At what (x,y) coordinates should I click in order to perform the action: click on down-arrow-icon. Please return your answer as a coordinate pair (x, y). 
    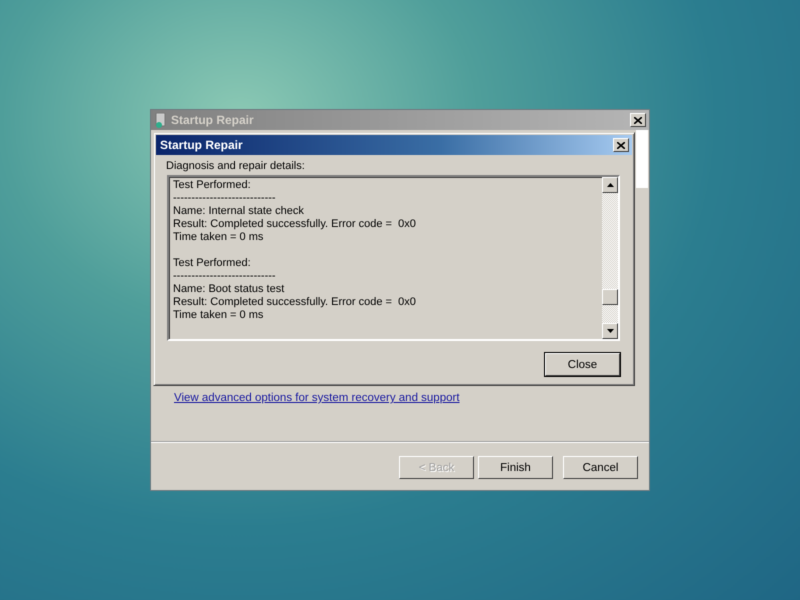
    Looking at the image, I should click on (610, 331).